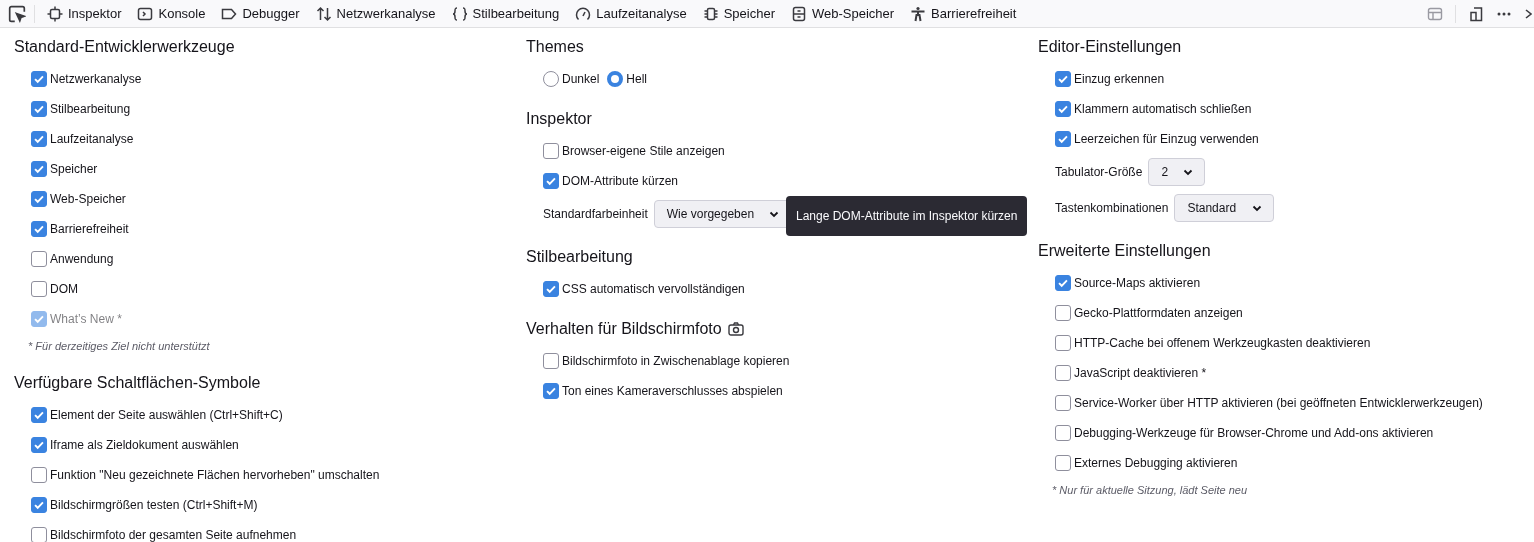 This screenshot has height=542, width=1534. I want to click on checkbox-row: Leerzeichen für Einzug verwenden, so click(1286, 139).